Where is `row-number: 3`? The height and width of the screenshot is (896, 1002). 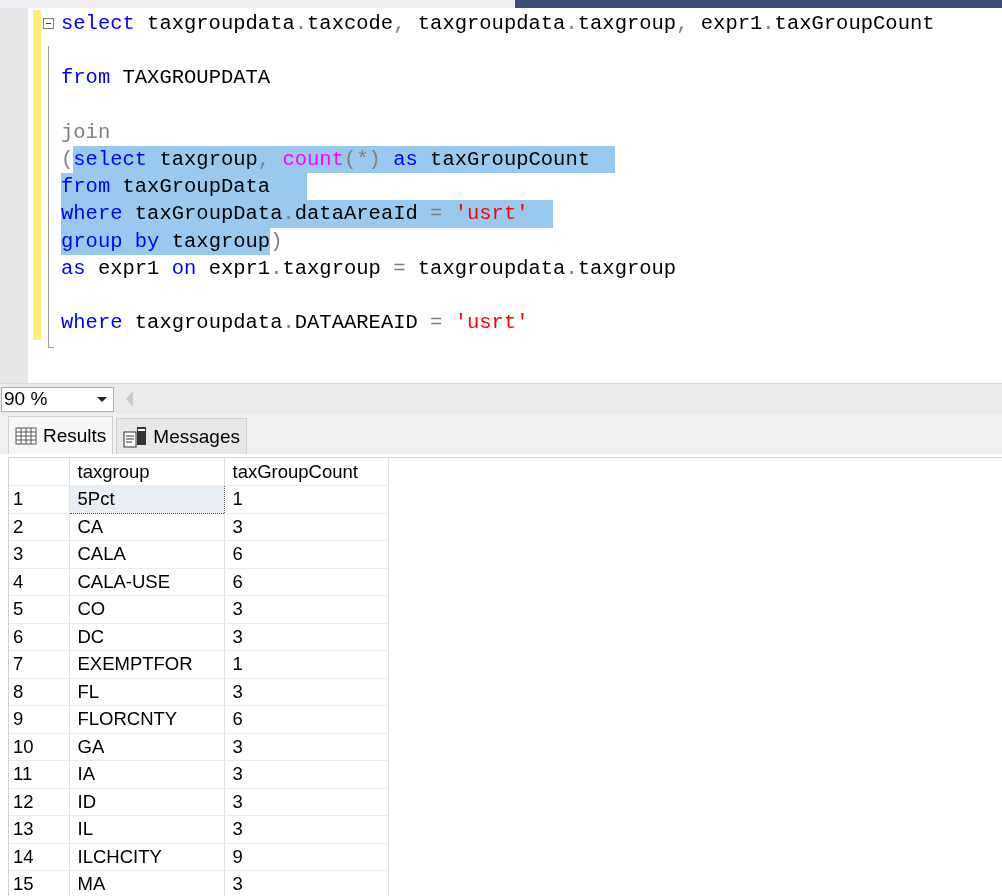 row-number: 3 is located at coordinates (39, 554).